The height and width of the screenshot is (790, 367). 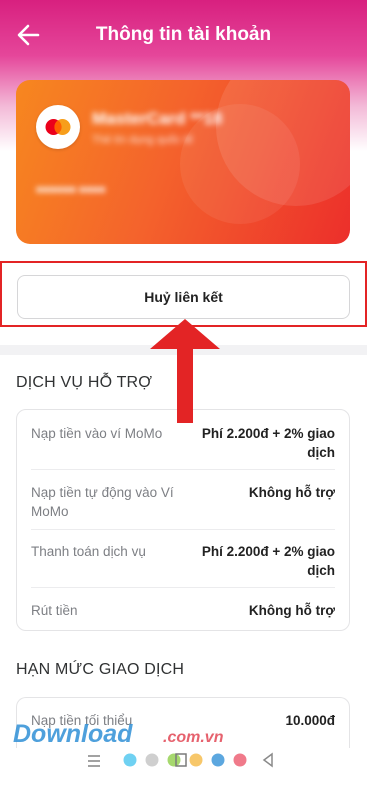 I want to click on menu-icon, so click(x=94, y=761).